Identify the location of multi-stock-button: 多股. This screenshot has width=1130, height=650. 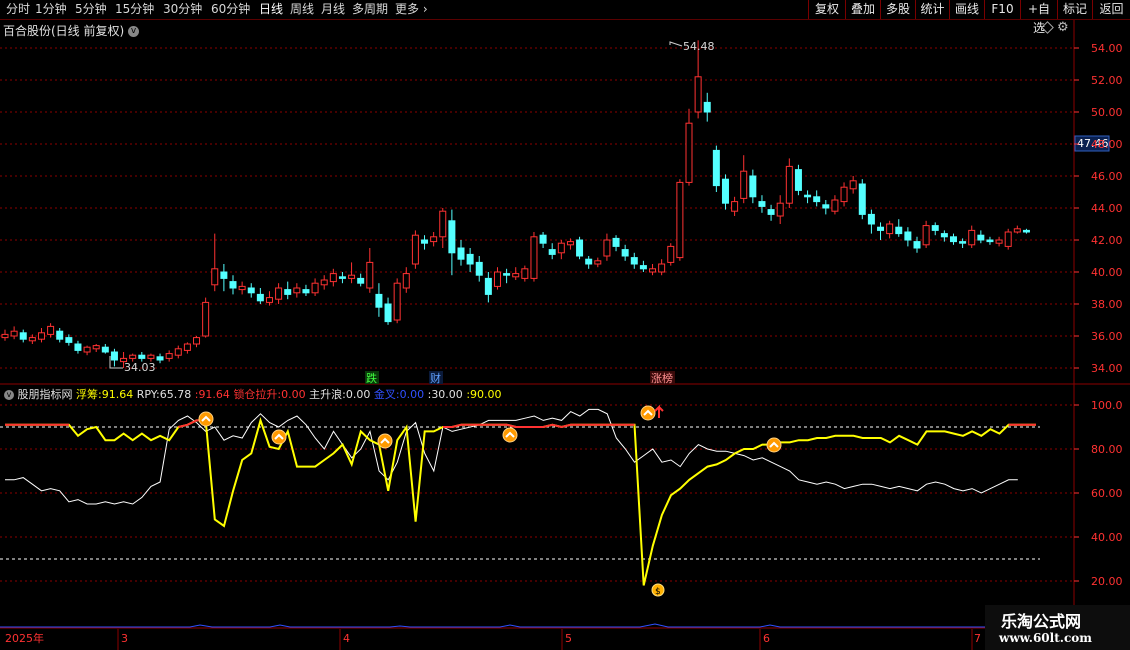
(897, 9).